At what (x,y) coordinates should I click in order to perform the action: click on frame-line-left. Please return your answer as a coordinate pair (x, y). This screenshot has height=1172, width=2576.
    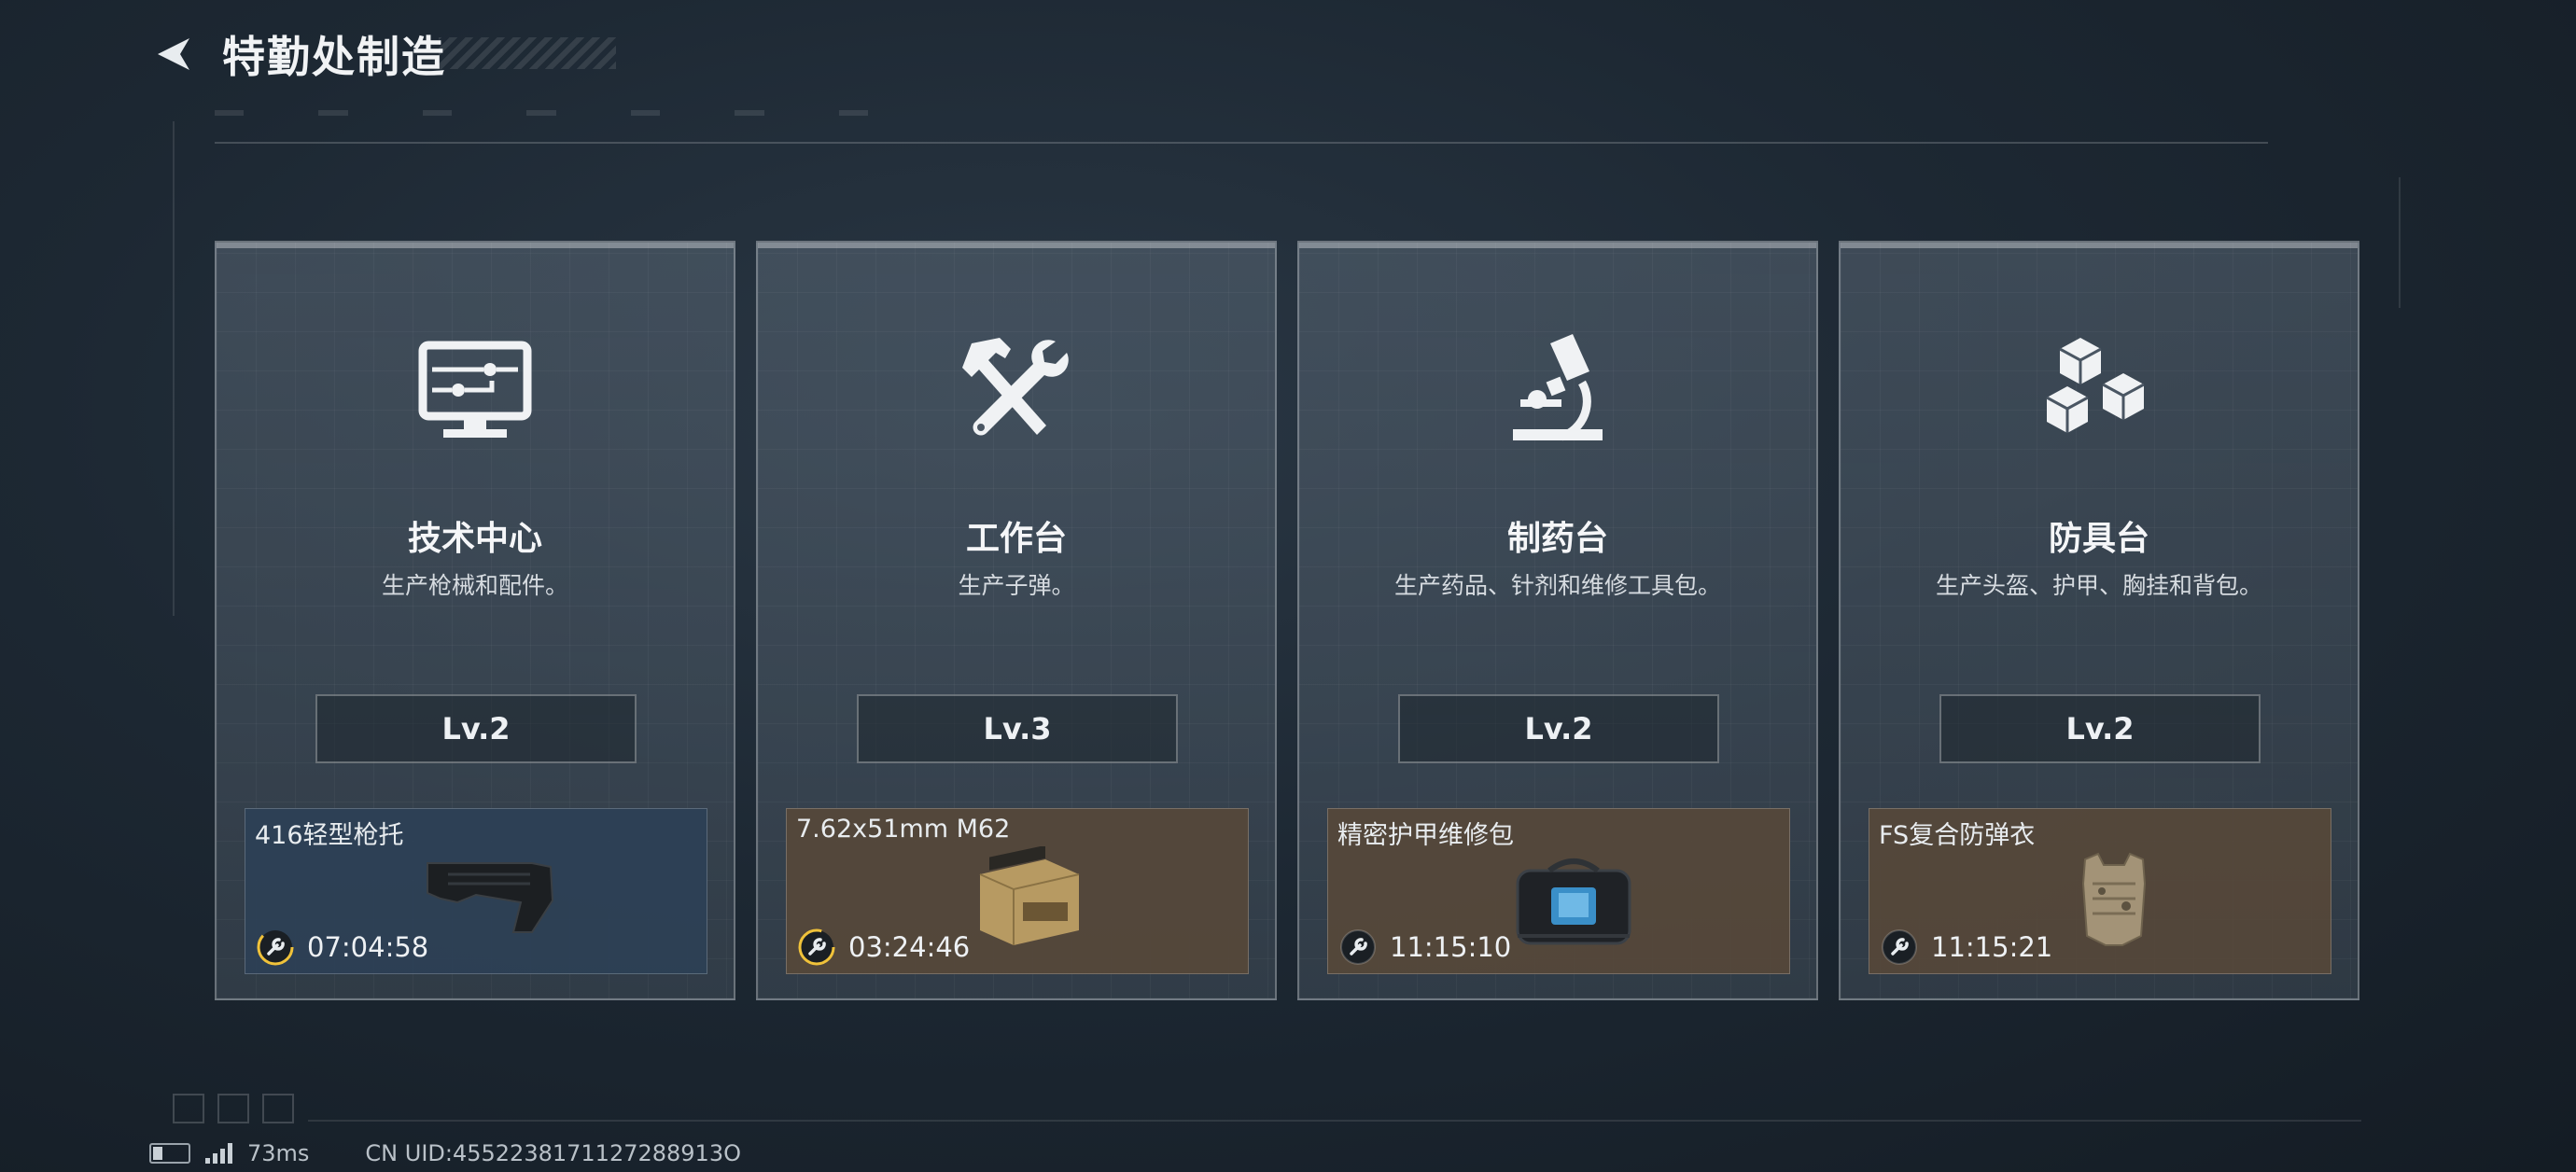
    Looking at the image, I should click on (174, 368).